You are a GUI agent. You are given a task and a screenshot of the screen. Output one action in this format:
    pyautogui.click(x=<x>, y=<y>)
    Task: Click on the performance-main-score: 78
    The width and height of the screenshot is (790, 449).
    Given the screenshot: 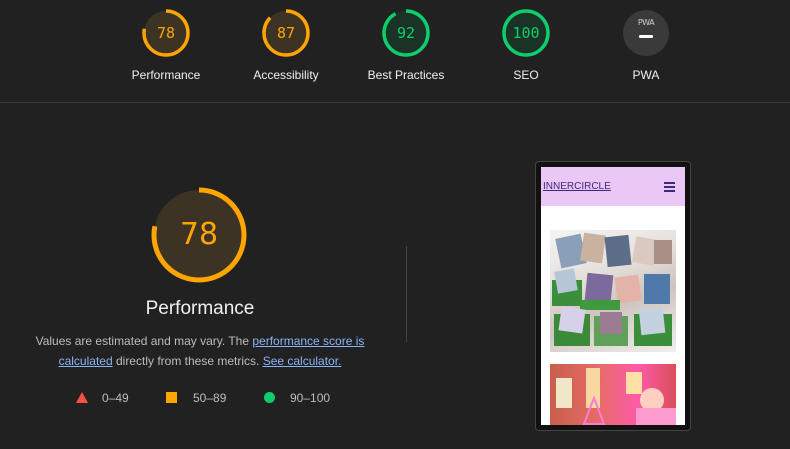 What is the action you would take?
    pyautogui.click(x=199, y=234)
    